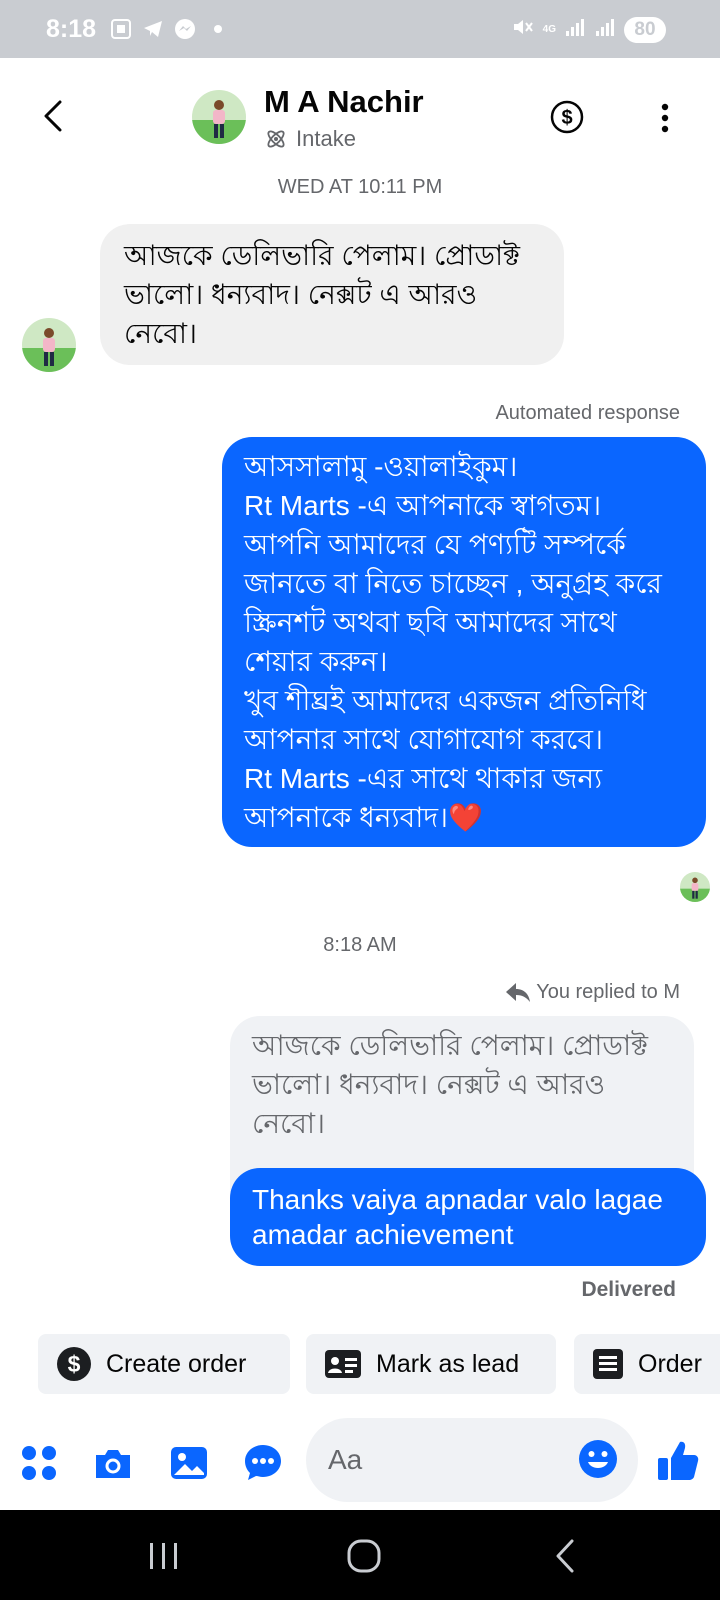 This screenshot has width=720, height=1600. Describe the element at coordinates (381, 466) in the screenshot. I see `message-line: আসসালামু -ওয়ালাইকুম।` at that location.